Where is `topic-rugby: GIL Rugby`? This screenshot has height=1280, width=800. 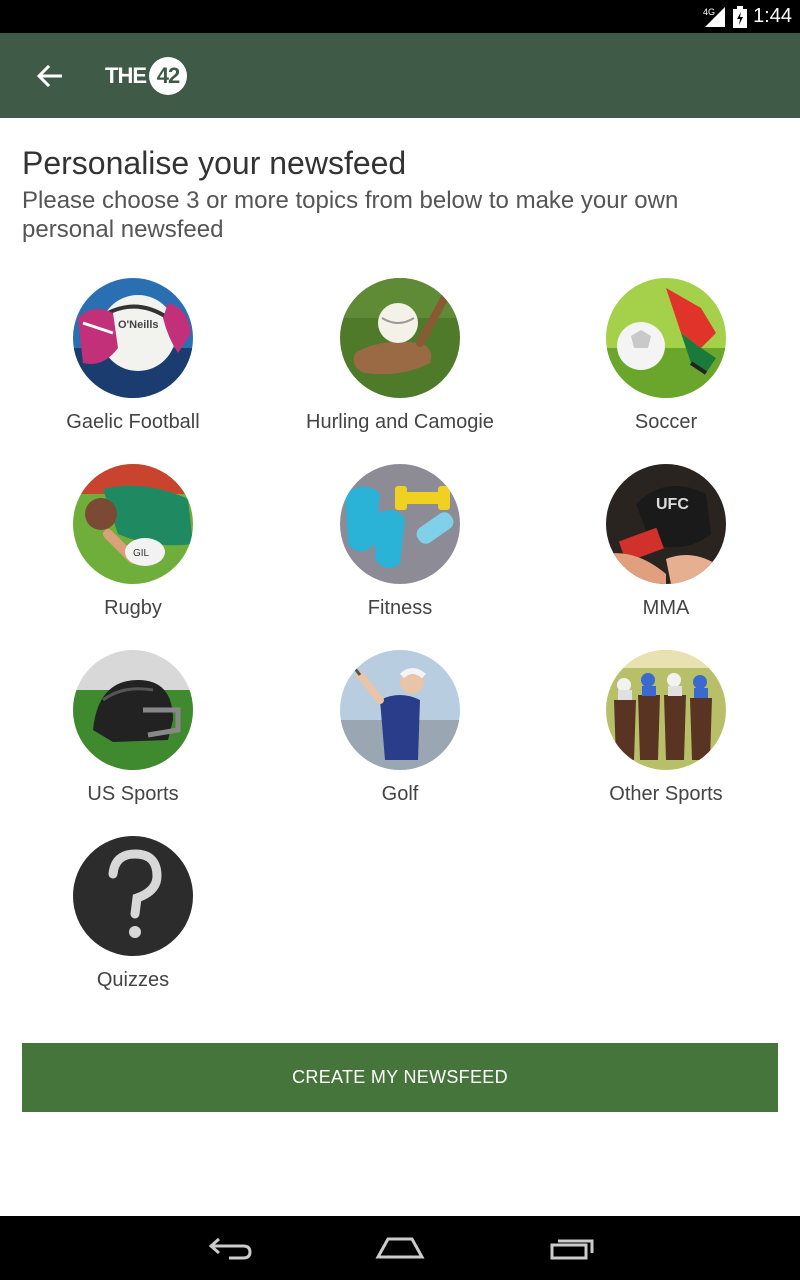
topic-rugby: GIL Rugby is located at coordinates (133, 551).